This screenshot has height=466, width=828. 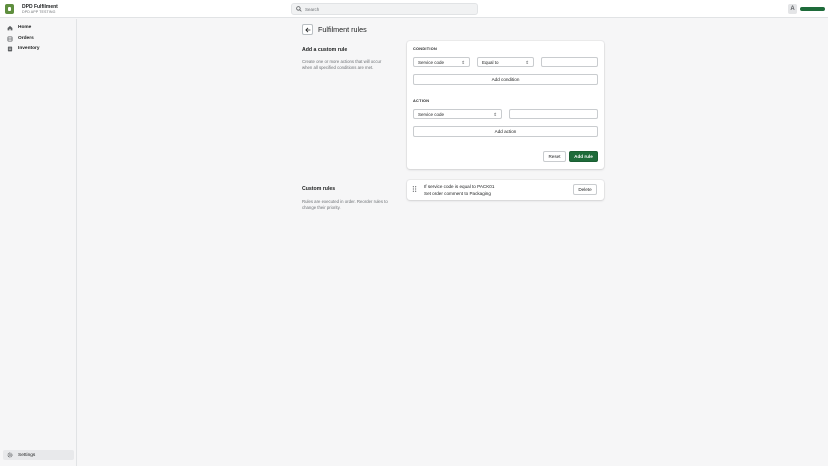 What do you see at coordinates (312, 9) in the screenshot?
I see `search-input: Search` at bounding box center [312, 9].